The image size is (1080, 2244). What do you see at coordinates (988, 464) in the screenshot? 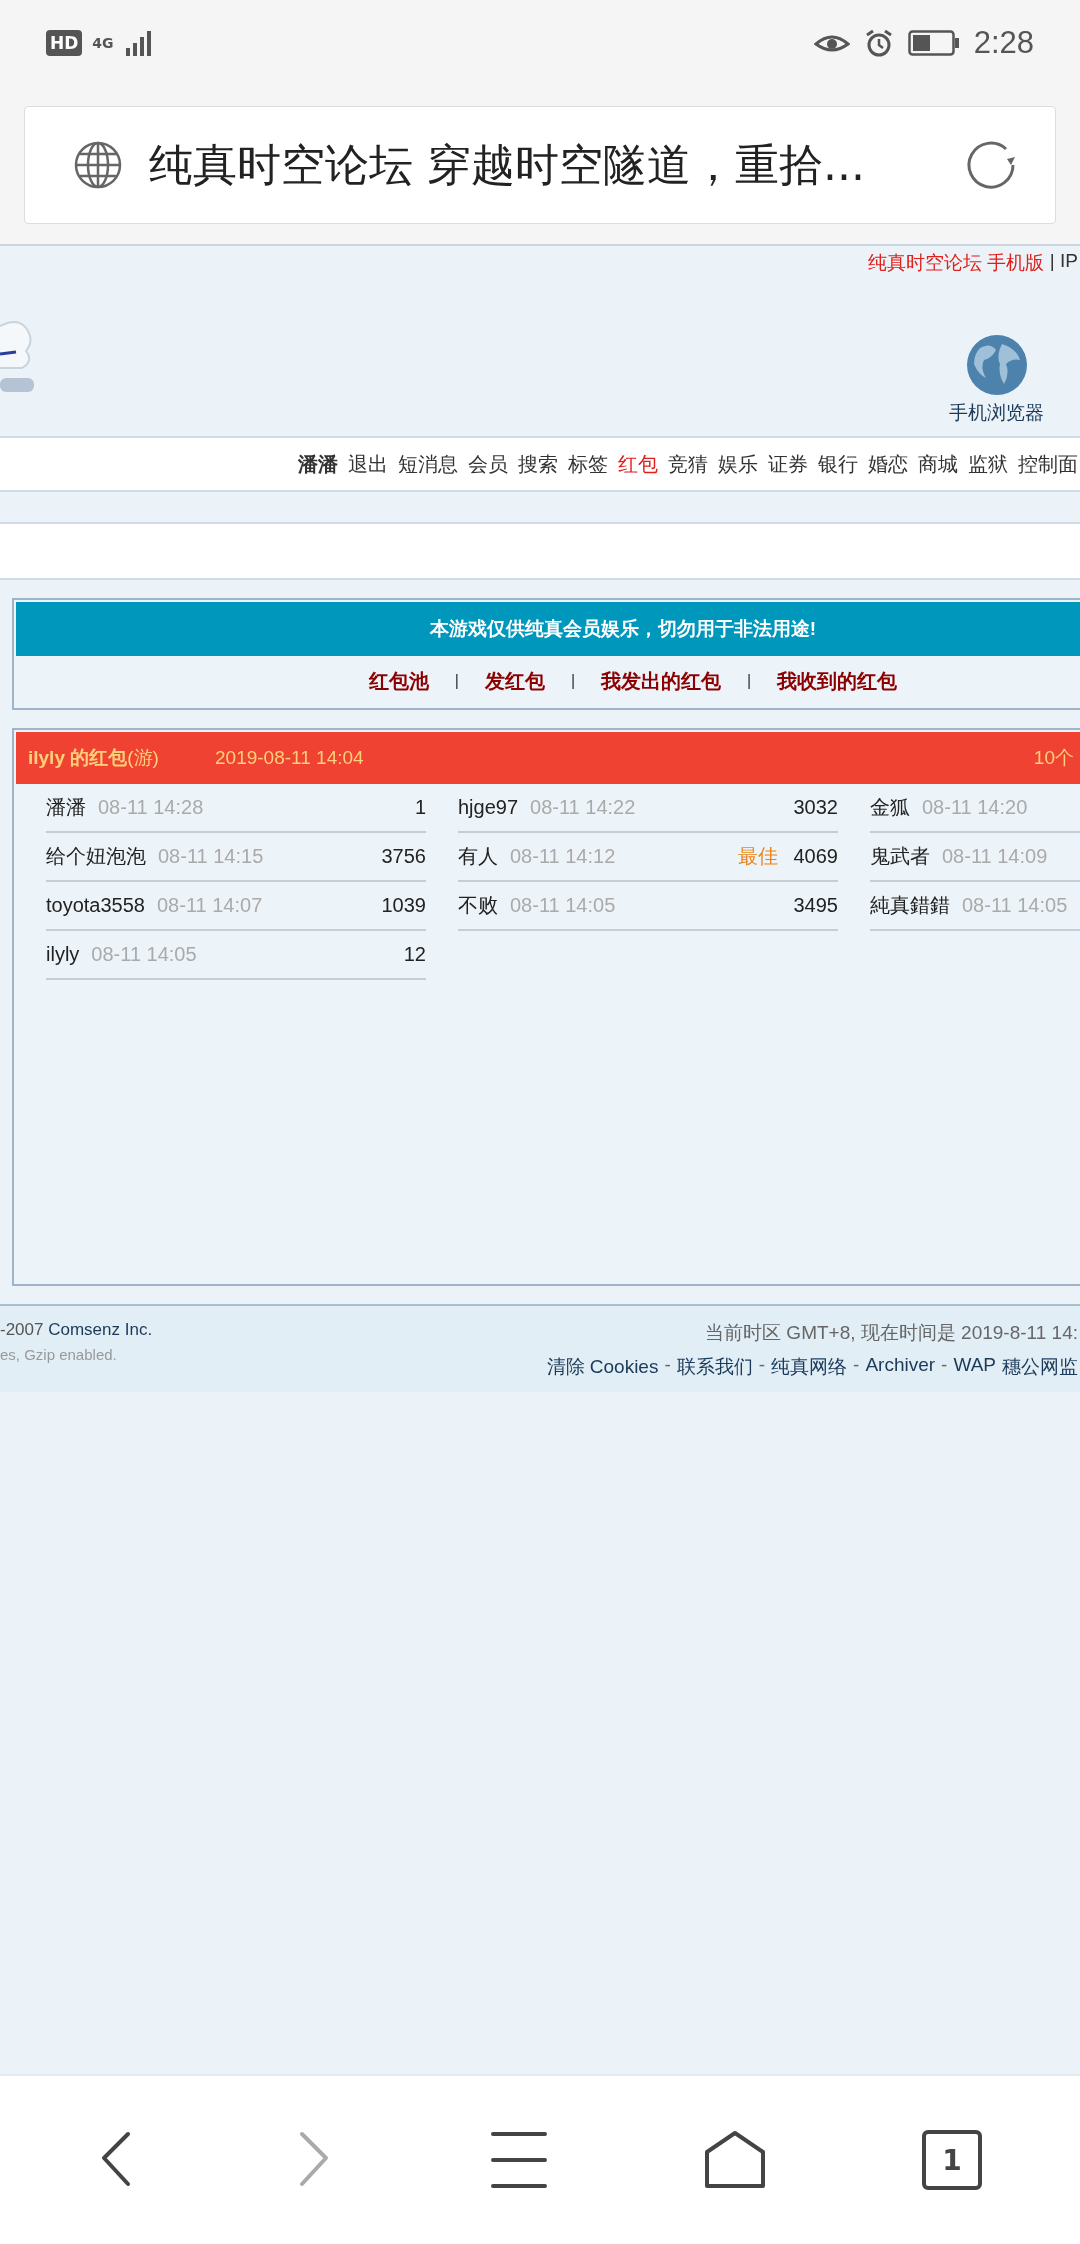
I see `nav-link: 监狱` at bounding box center [988, 464].